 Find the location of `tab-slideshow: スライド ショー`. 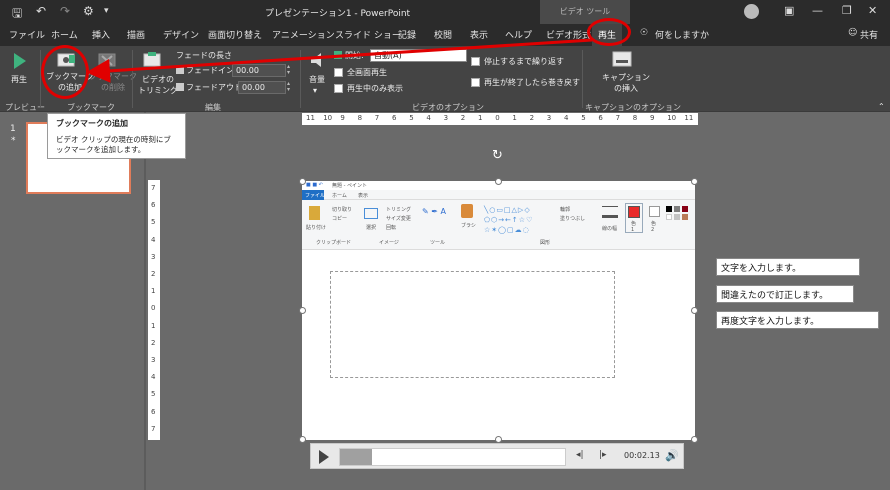

tab-slideshow: スライド ショー is located at coordinates (368, 34).